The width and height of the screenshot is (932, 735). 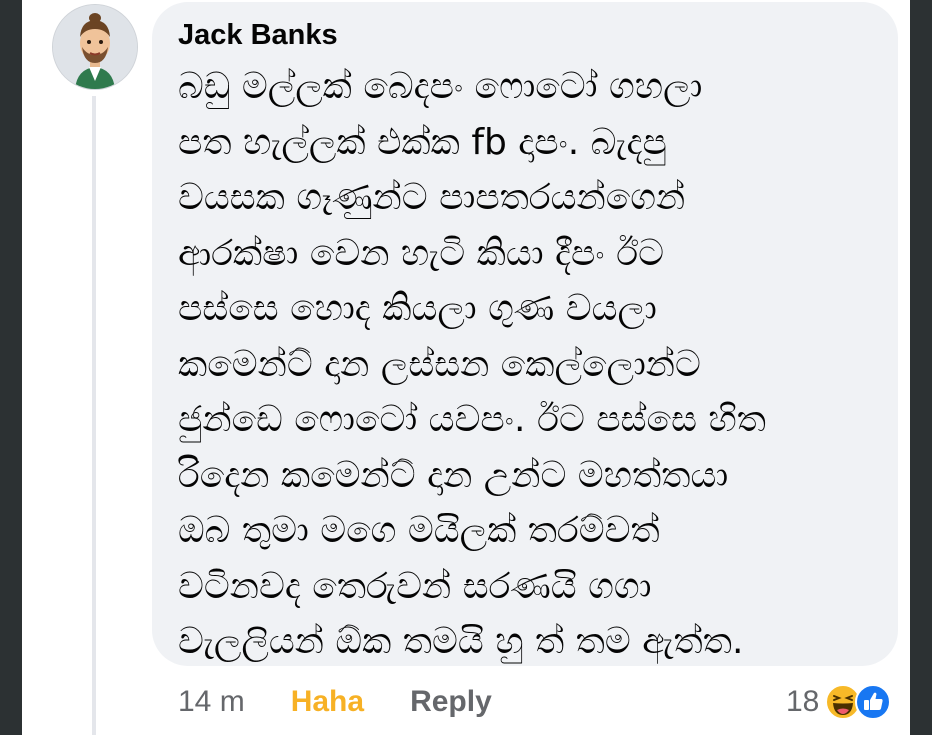 What do you see at coordinates (873, 702) in the screenshot?
I see `like-icon` at bounding box center [873, 702].